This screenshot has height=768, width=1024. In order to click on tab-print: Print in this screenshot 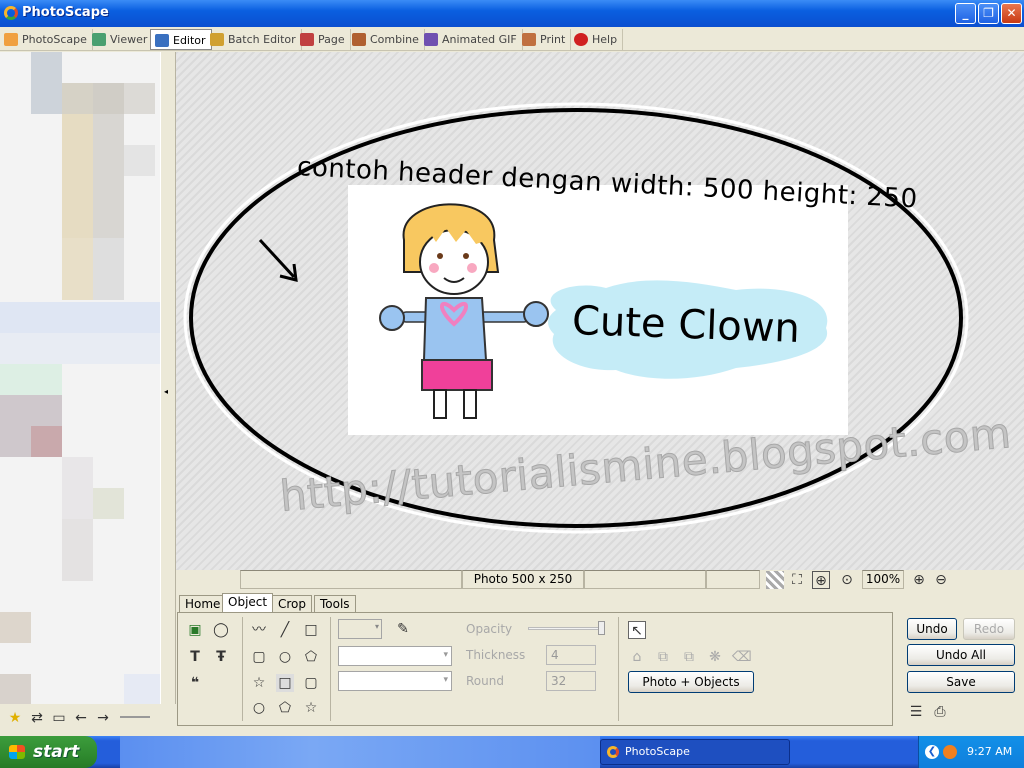, I will do `click(545, 39)`.